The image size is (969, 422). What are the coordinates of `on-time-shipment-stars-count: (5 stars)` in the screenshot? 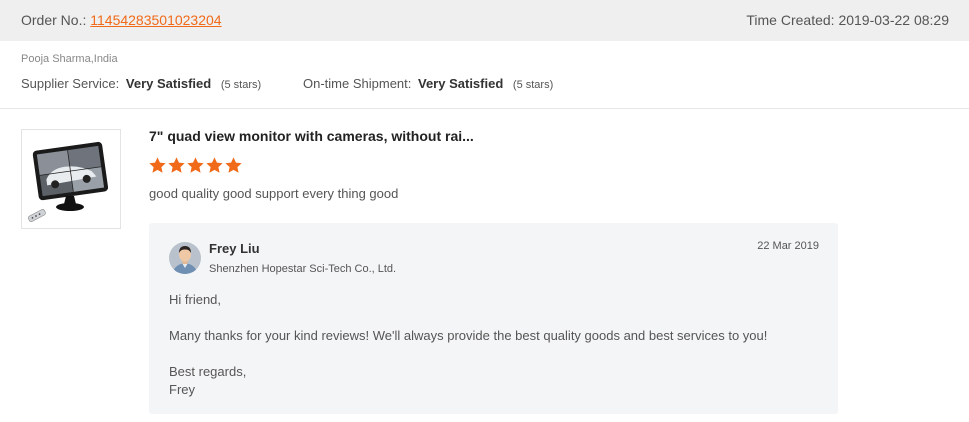 It's located at (533, 85).